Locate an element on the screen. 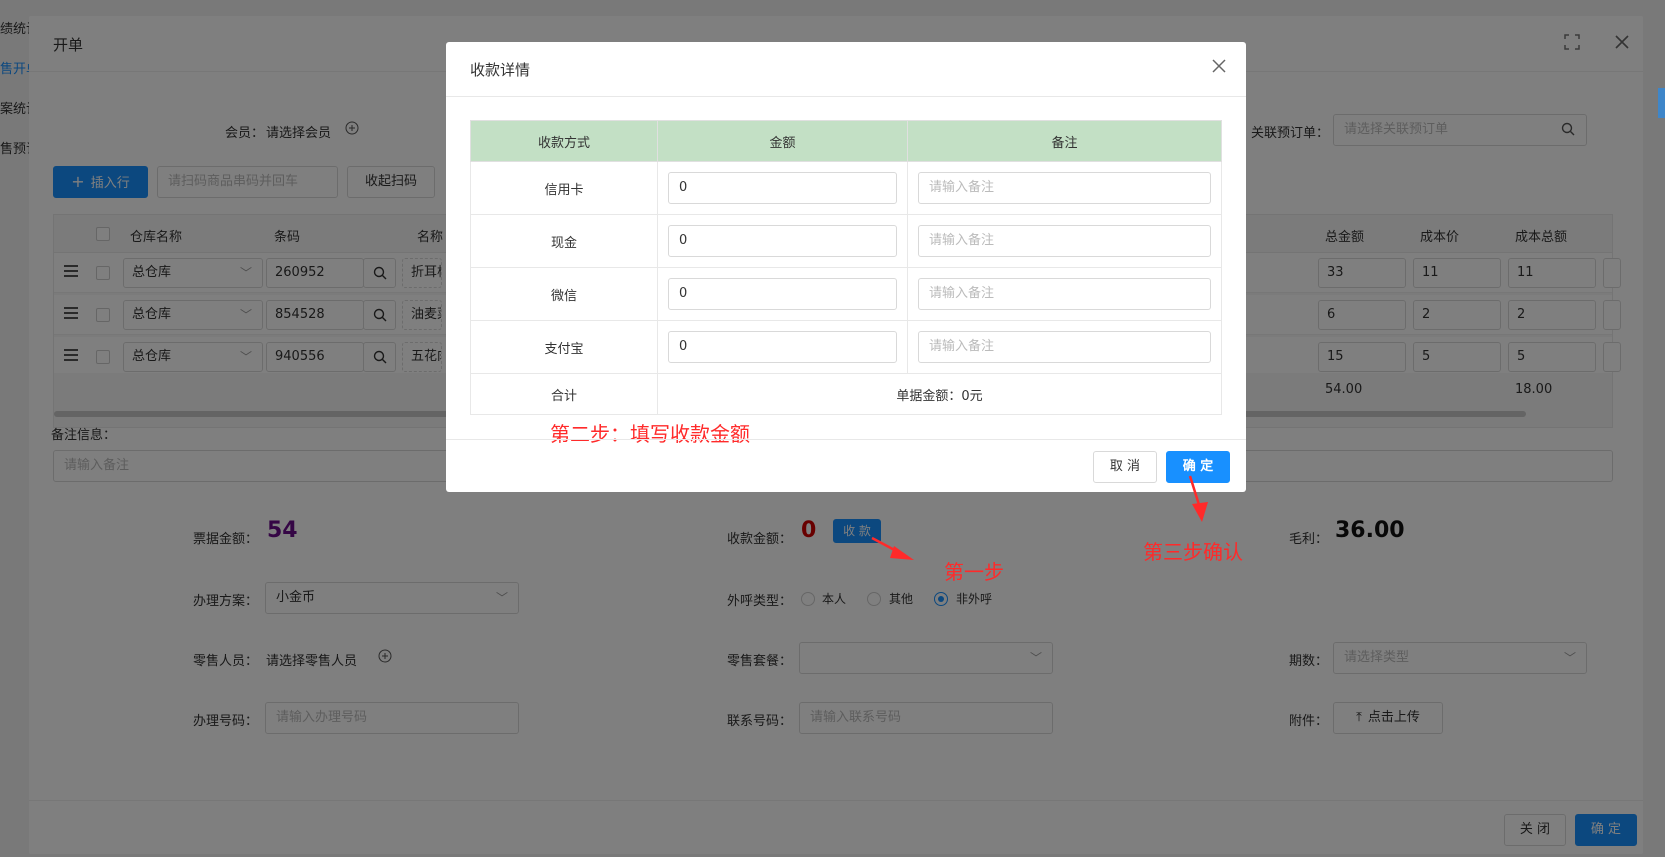 The image size is (1665, 857). annotation-step1: 第一步 is located at coordinates (974, 572).